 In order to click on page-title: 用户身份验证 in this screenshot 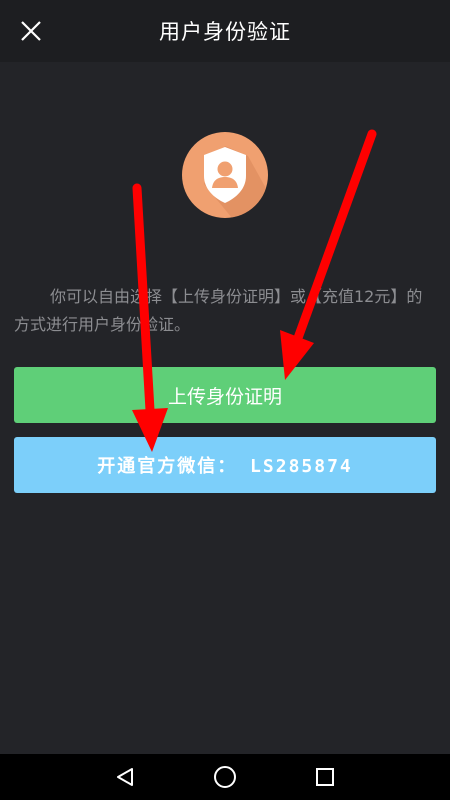, I will do `click(225, 32)`.